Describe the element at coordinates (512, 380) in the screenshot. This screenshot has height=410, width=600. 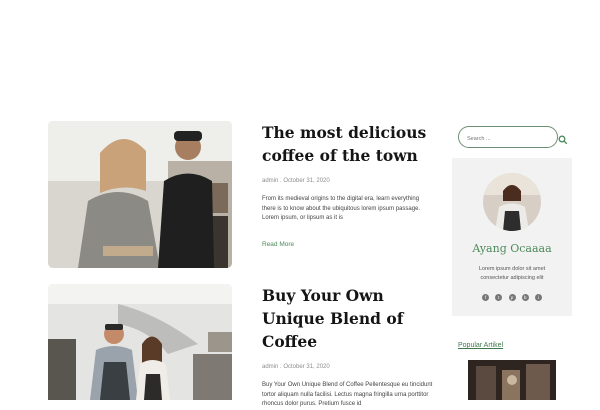
I see `popular-article-thumbnail` at that location.